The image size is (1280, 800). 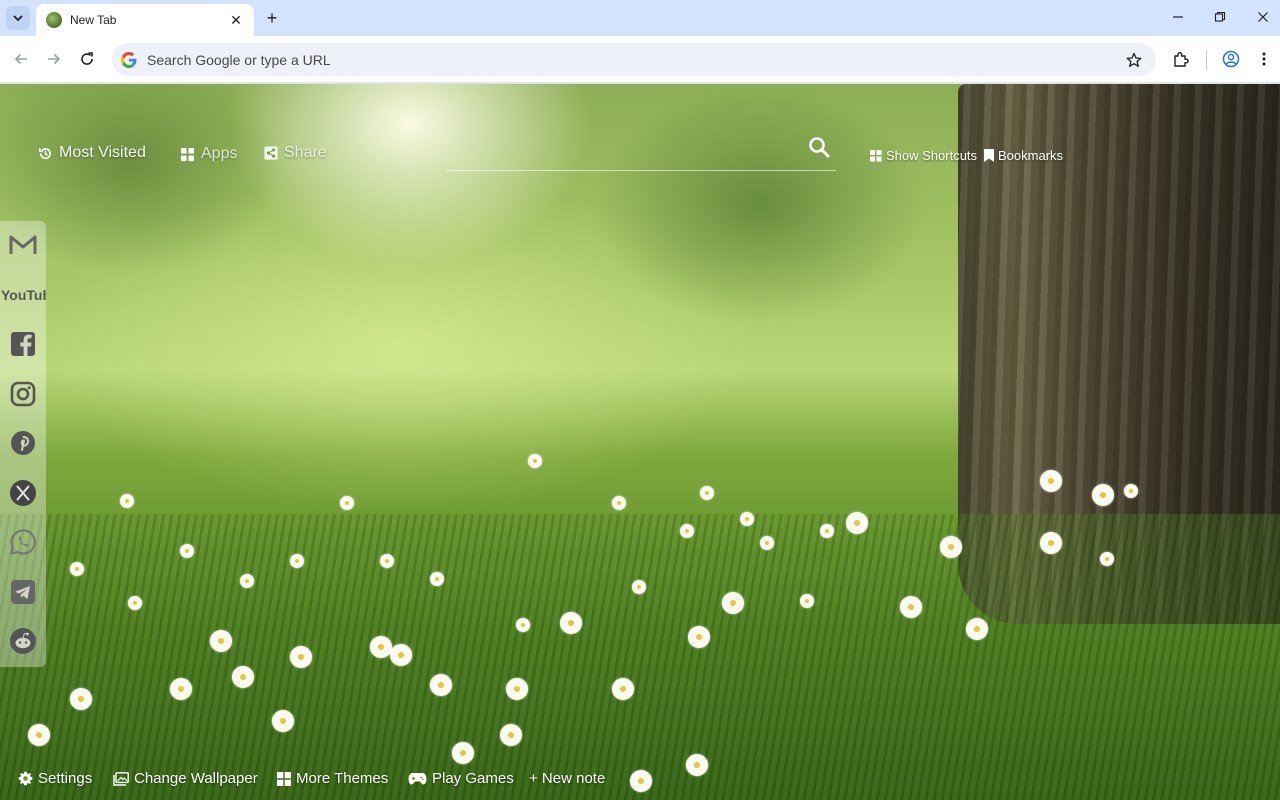 What do you see at coordinates (272, 18) in the screenshot?
I see `new-tab-button: +` at bounding box center [272, 18].